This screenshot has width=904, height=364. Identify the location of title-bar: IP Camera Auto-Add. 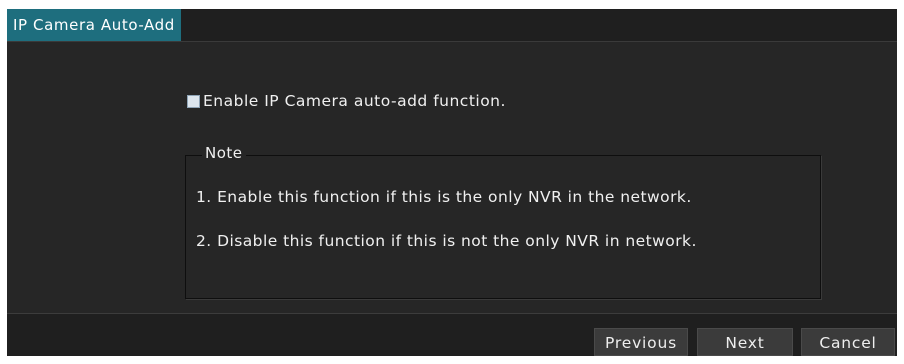
(452, 25).